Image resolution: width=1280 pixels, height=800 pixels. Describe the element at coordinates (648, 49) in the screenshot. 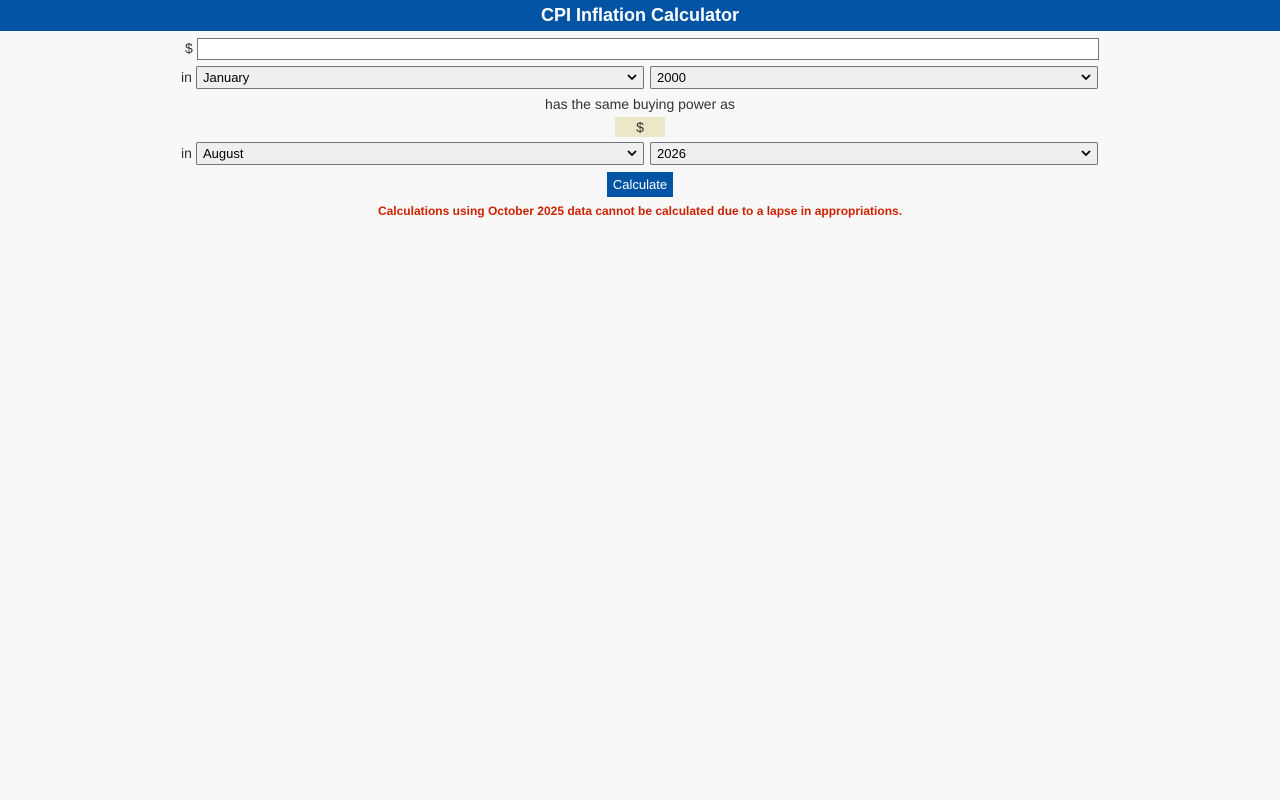

I see `amount-input` at that location.